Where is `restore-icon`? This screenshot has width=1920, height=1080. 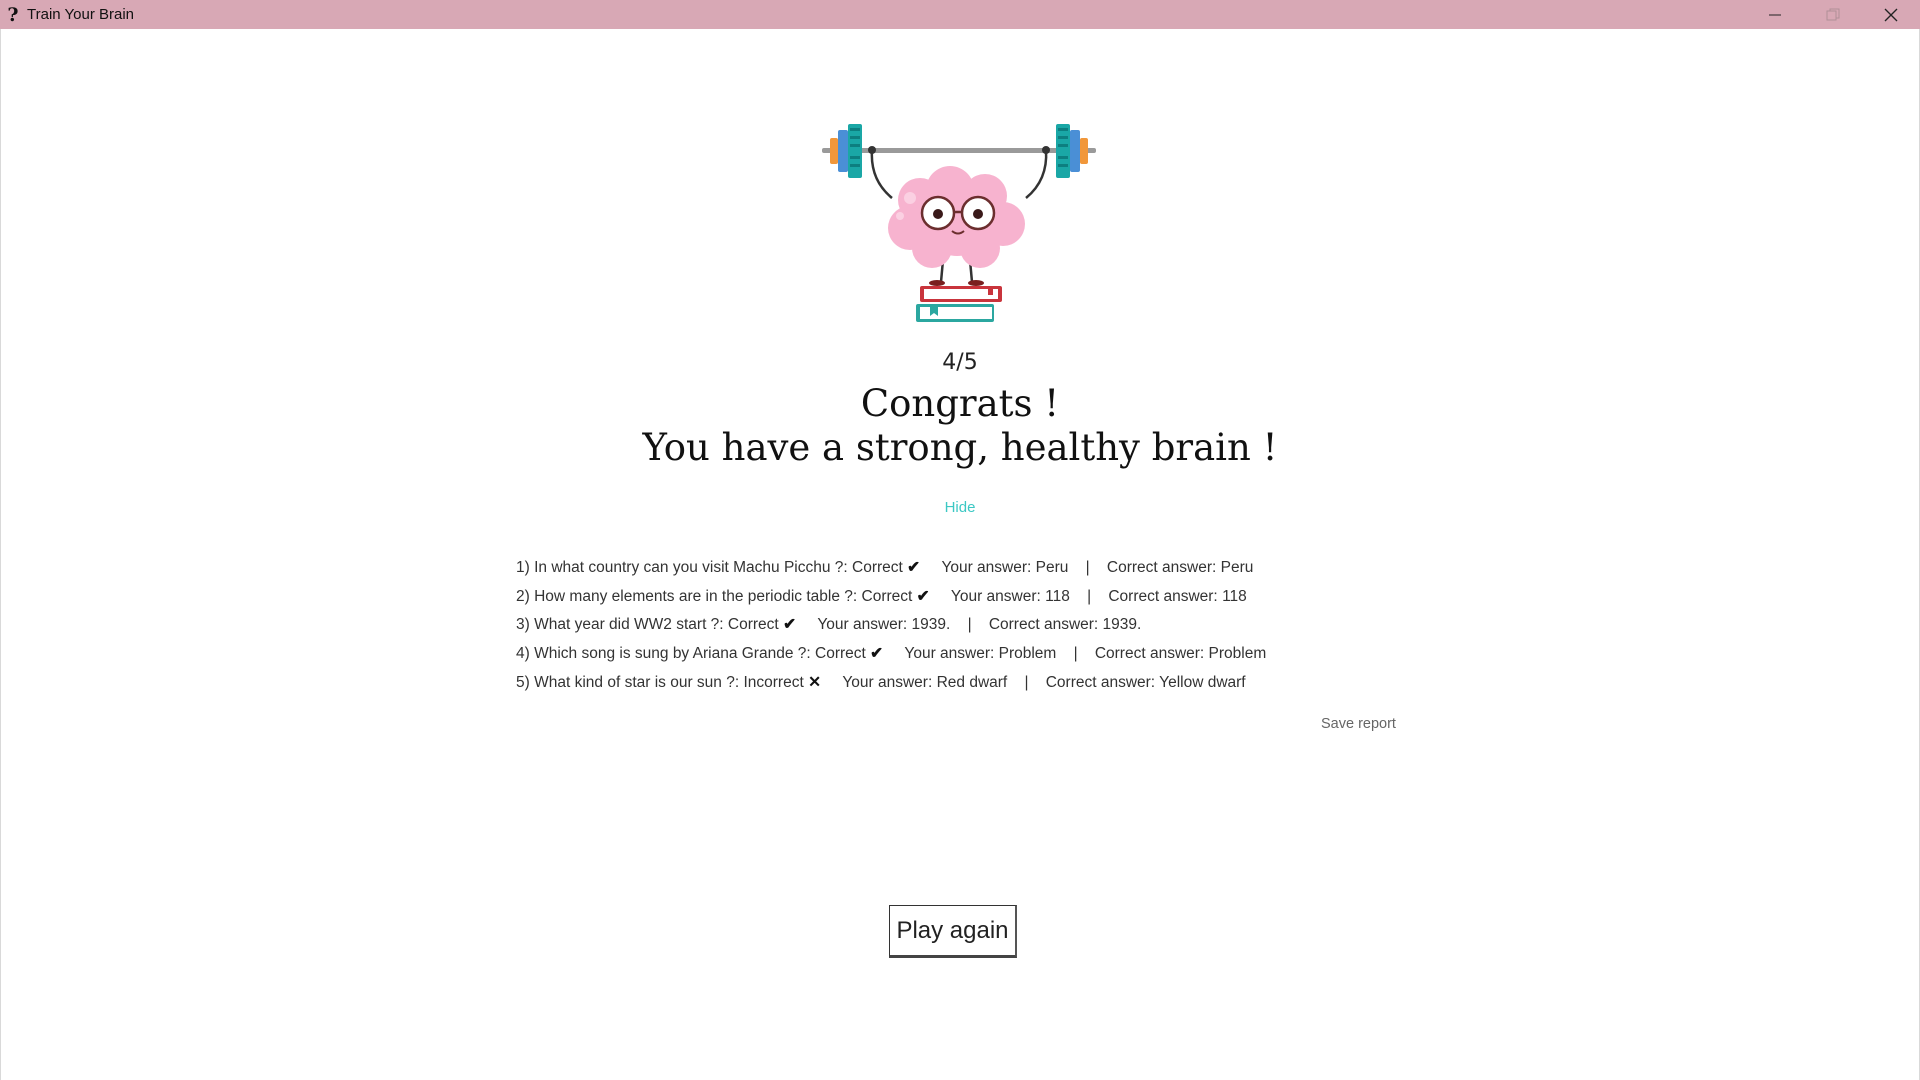 restore-icon is located at coordinates (1833, 14).